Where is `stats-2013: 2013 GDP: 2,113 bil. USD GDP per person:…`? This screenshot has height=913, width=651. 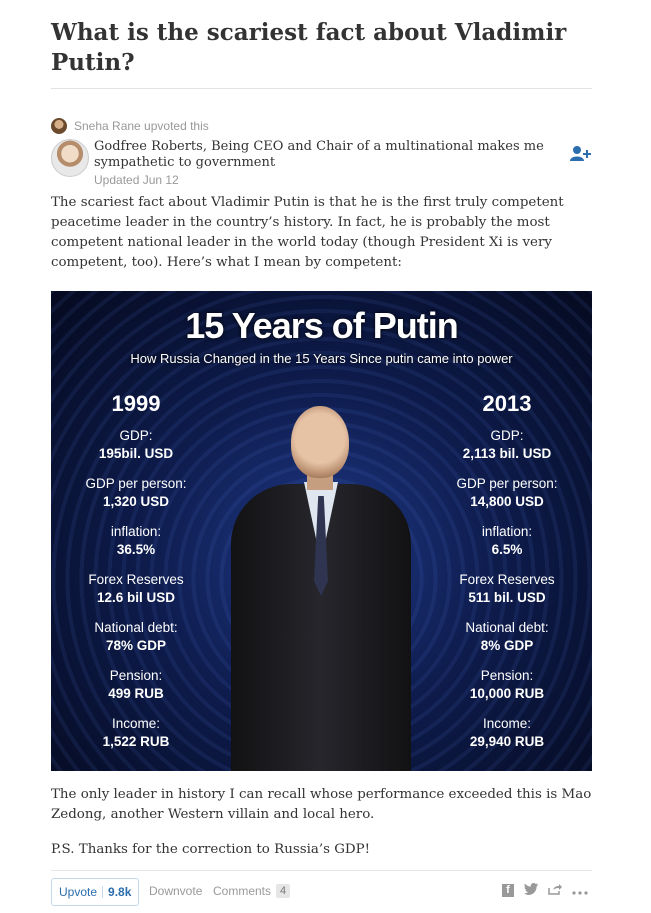 stats-2013: 2013 GDP: 2,113 bil. USD GDP per person:… is located at coordinates (507, 573).